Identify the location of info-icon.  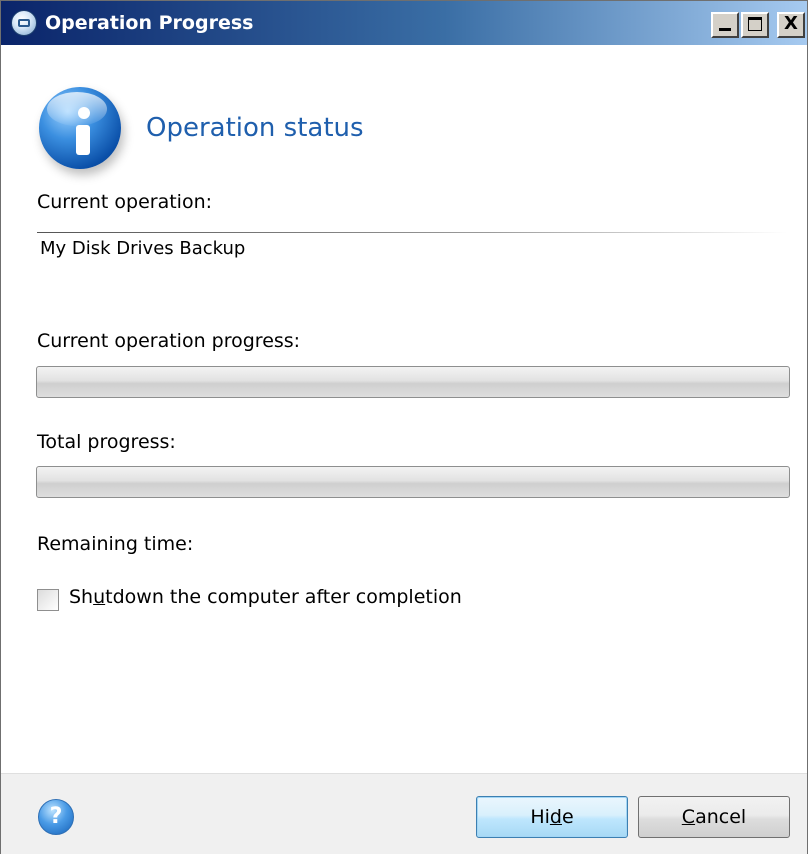
(80, 128).